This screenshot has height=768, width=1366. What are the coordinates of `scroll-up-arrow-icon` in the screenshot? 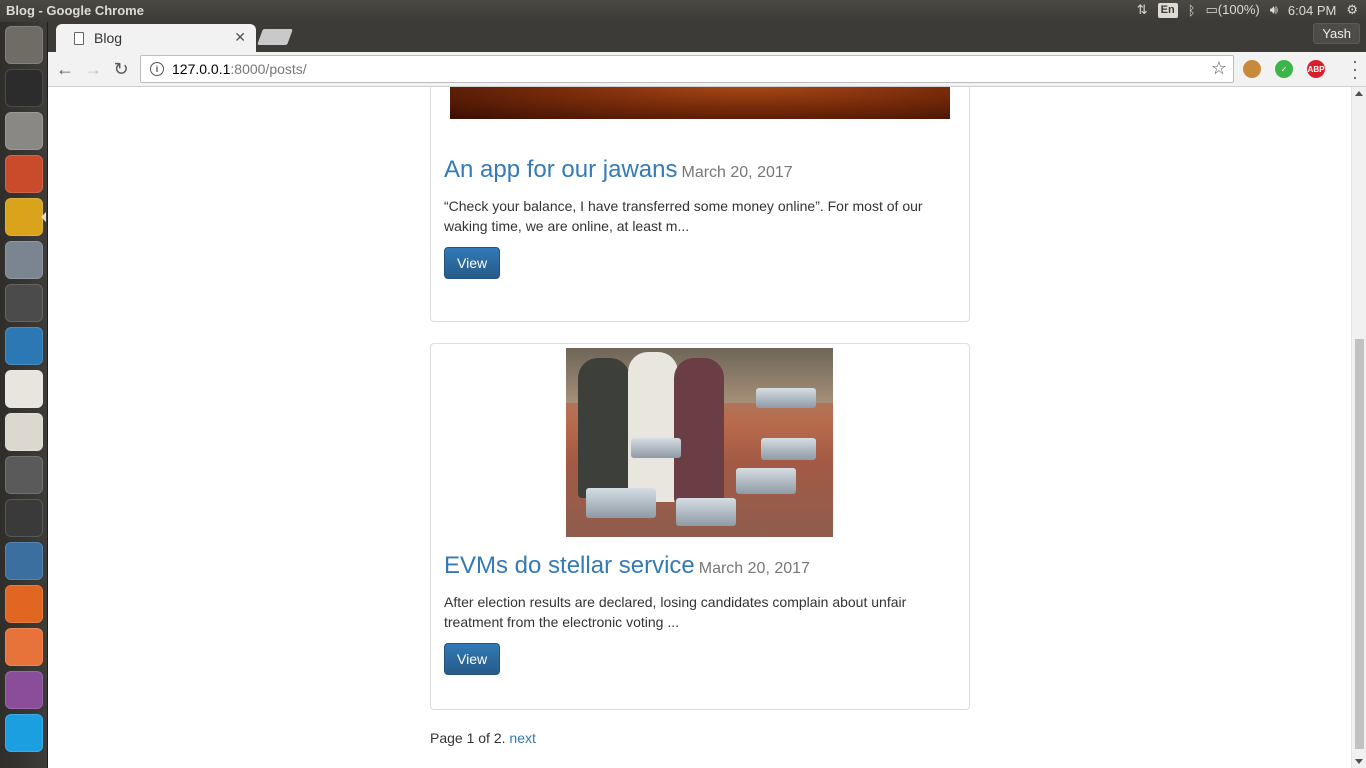 It's located at (1359, 93).